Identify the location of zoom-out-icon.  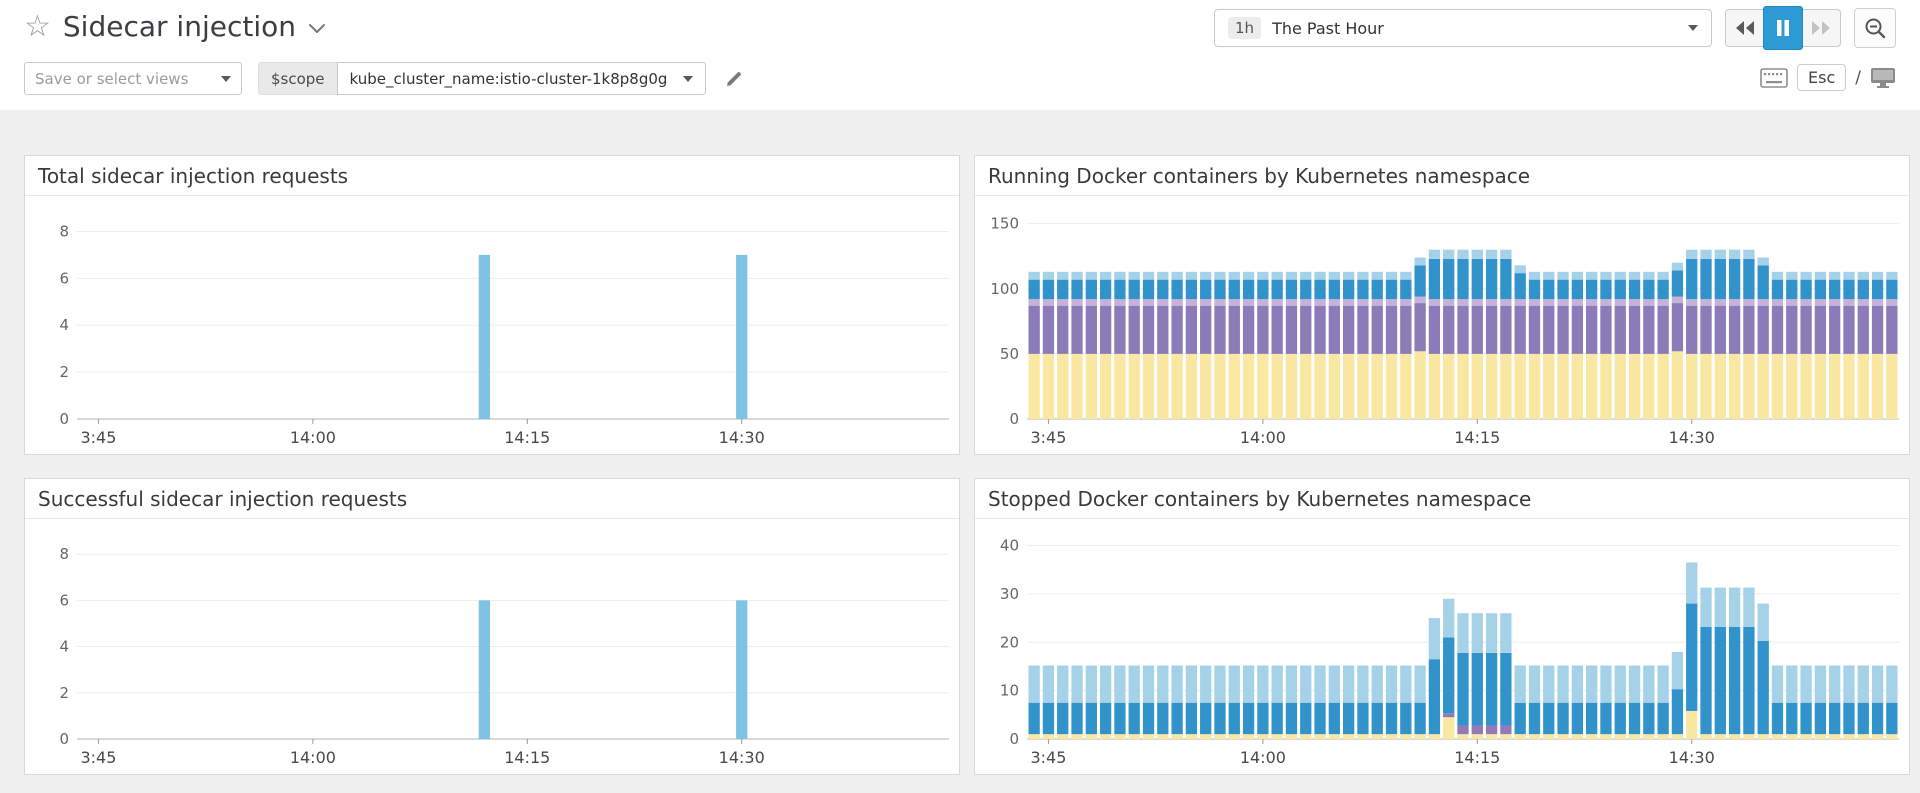
(1875, 28).